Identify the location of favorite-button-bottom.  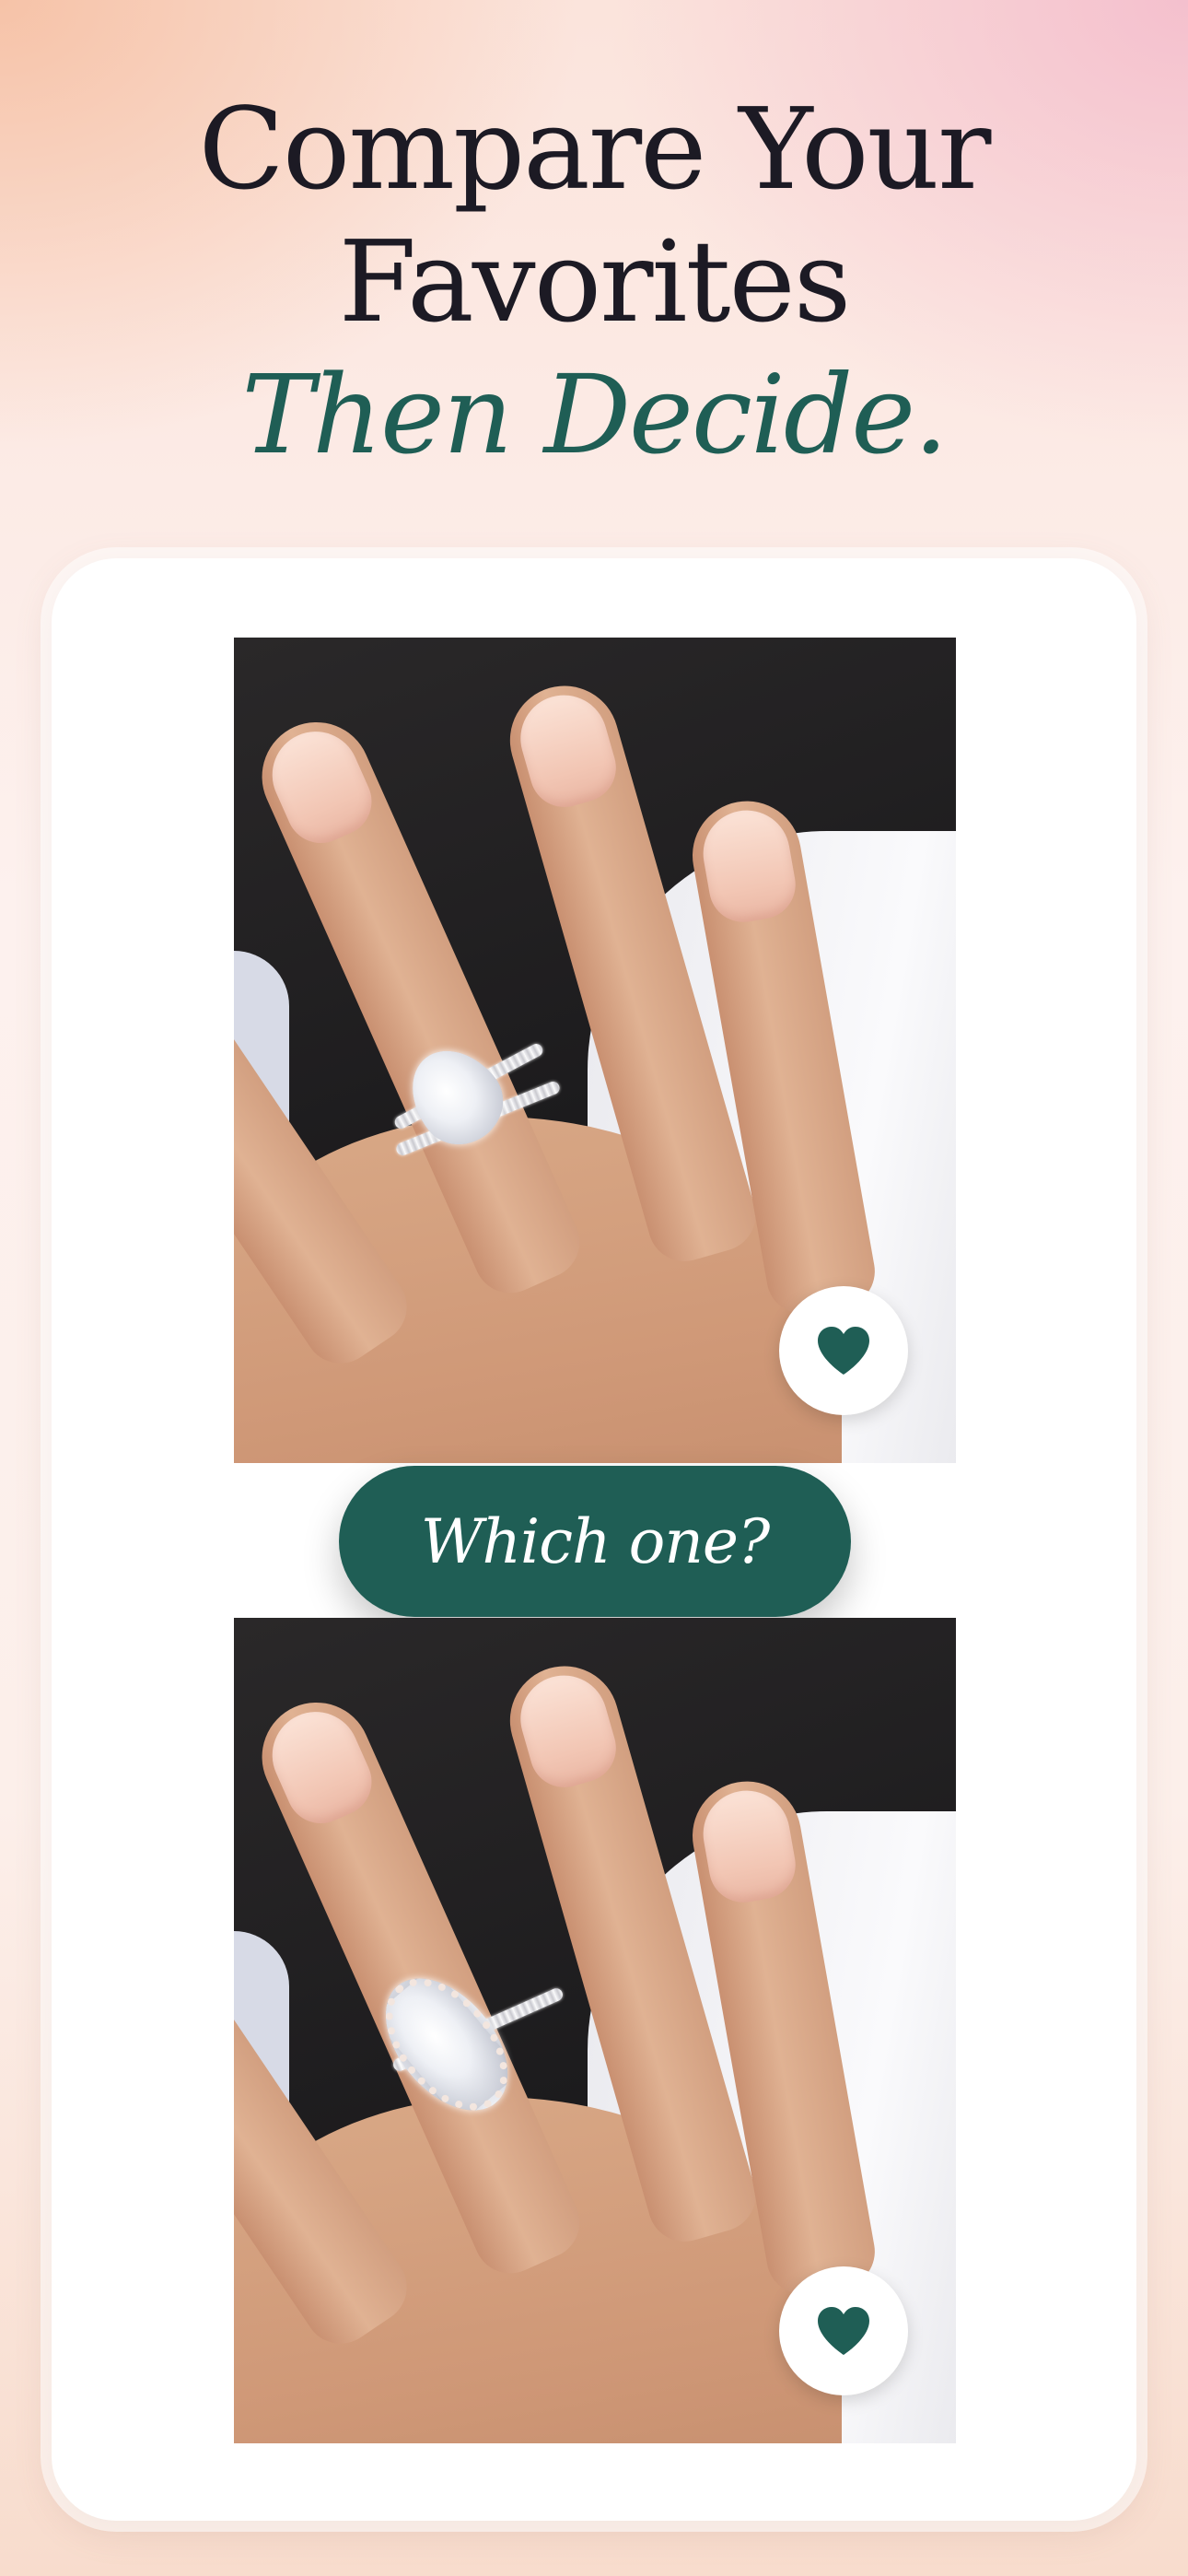
(843, 2330).